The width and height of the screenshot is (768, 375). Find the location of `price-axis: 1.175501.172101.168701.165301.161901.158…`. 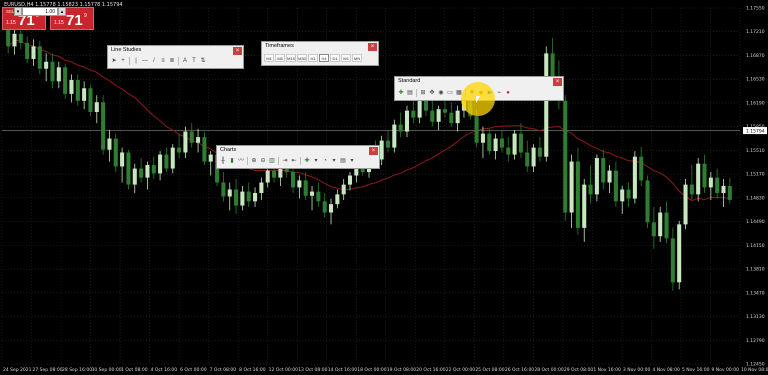

price-axis: 1.175501.172101.168701.165301.161901.158… is located at coordinates (755, 187).